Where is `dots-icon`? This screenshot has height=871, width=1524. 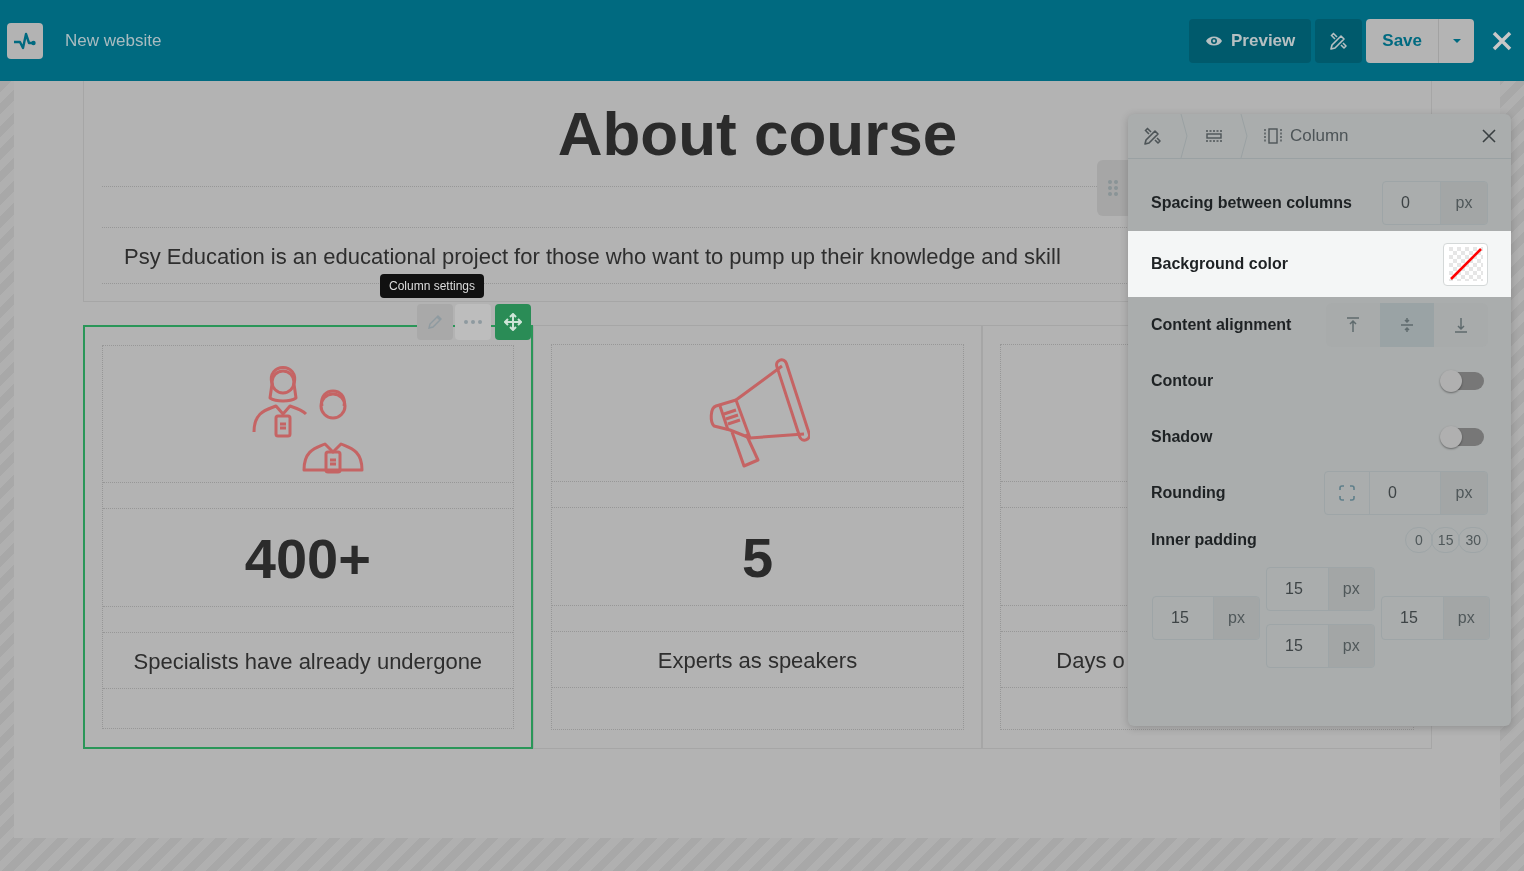
dots-icon is located at coordinates (473, 322).